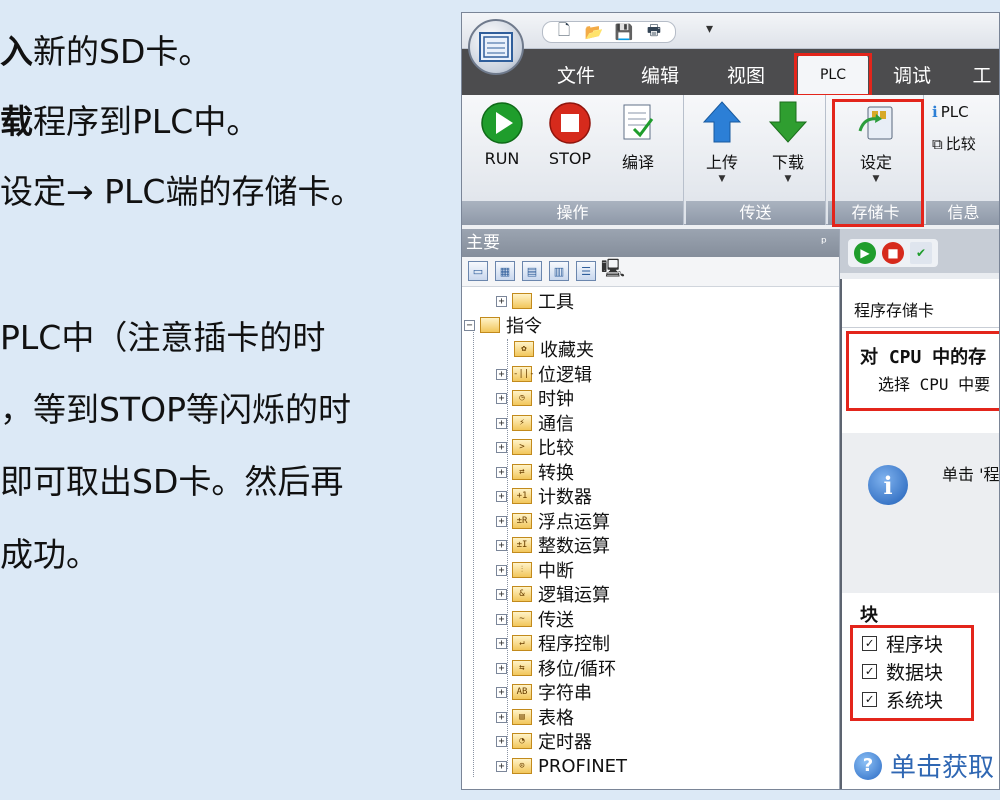 This screenshot has width=1000, height=800. What do you see at coordinates (922, 371) in the screenshot?
I see `highlight-dialog-heading` at bounding box center [922, 371].